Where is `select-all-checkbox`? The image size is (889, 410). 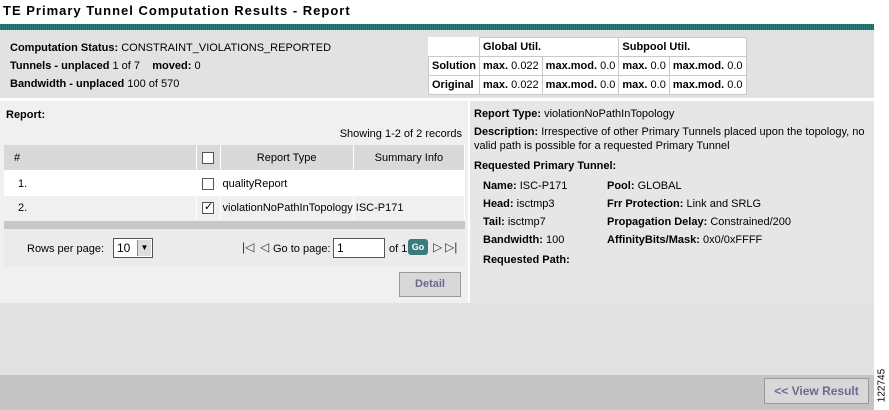
select-all-checkbox is located at coordinates (208, 157).